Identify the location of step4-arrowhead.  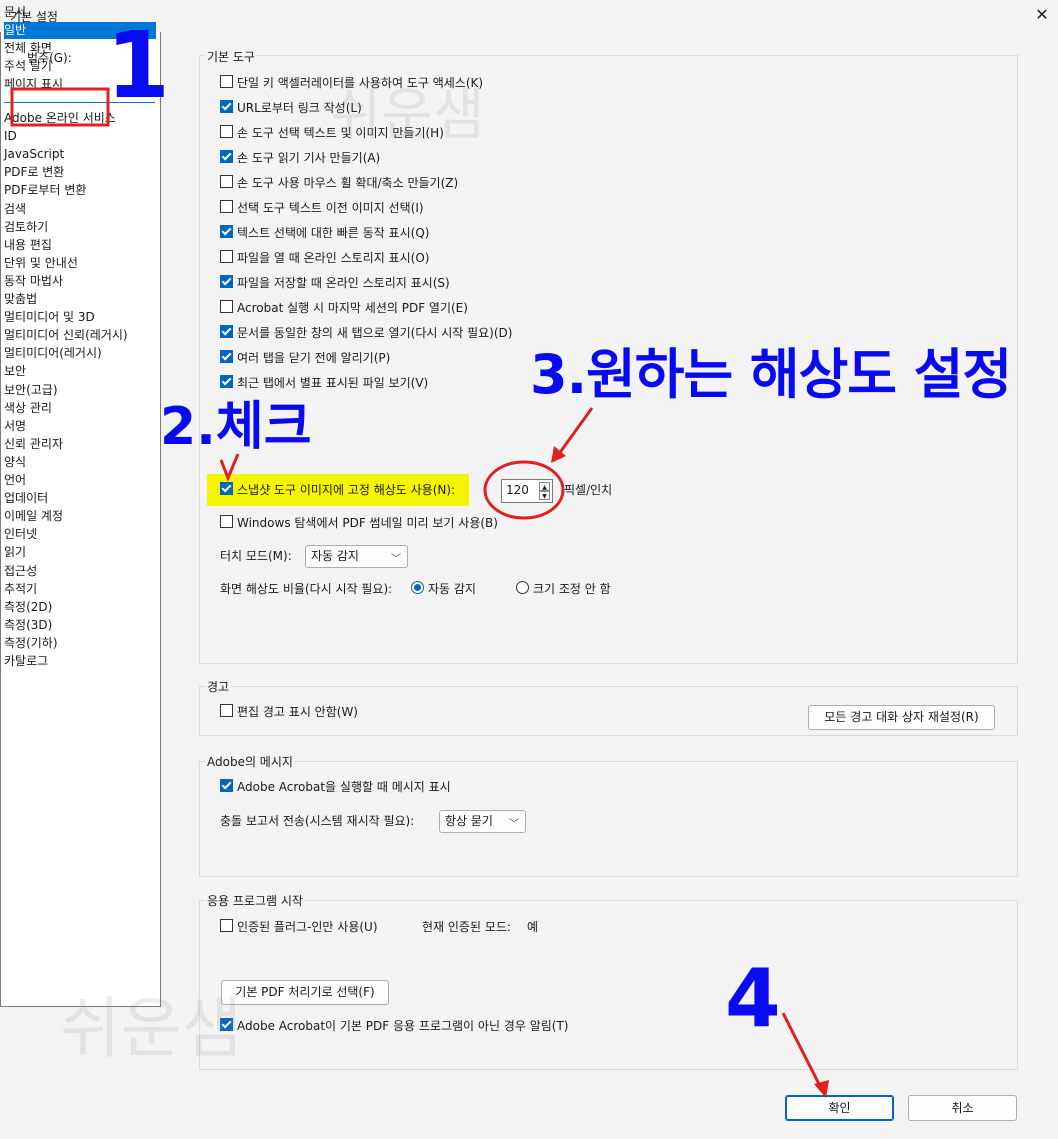
(821, 1089).